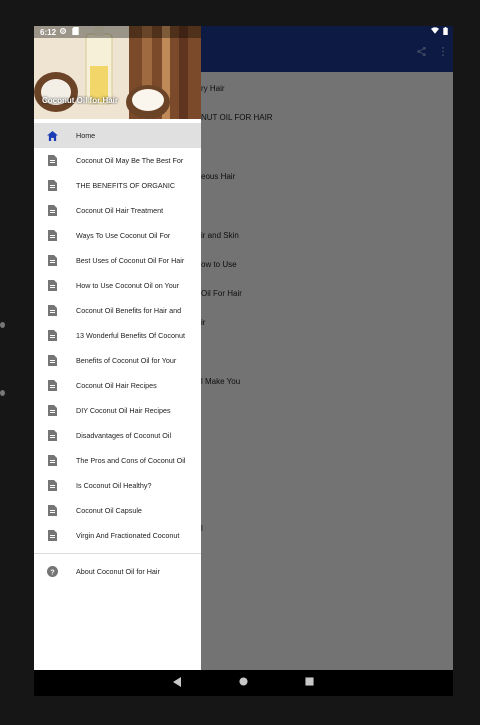  I want to click on drawer-item-label: Coconut Oil May Be The Best For, so click(130, 160).